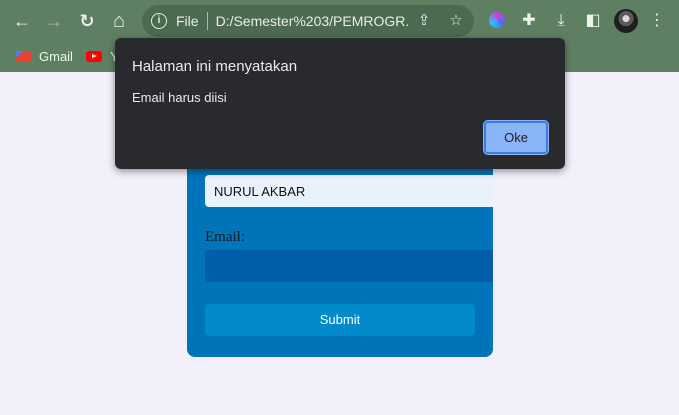  Describe the element at coordinates (159, 21) in the screenshot. I see `info-icon: i` at that location.